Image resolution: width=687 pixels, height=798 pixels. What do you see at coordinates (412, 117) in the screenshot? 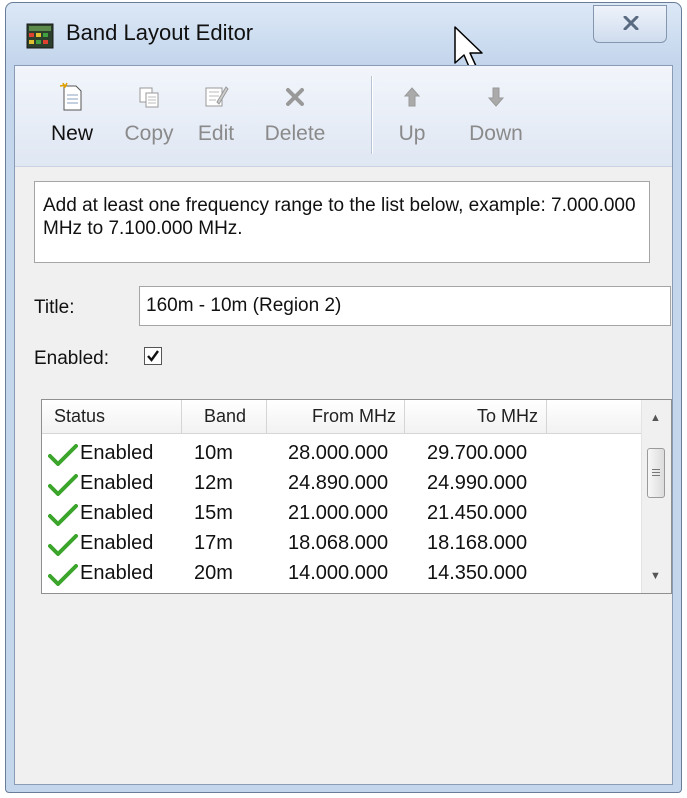
I see `up-button: Up` at bounding box center [412, 117].